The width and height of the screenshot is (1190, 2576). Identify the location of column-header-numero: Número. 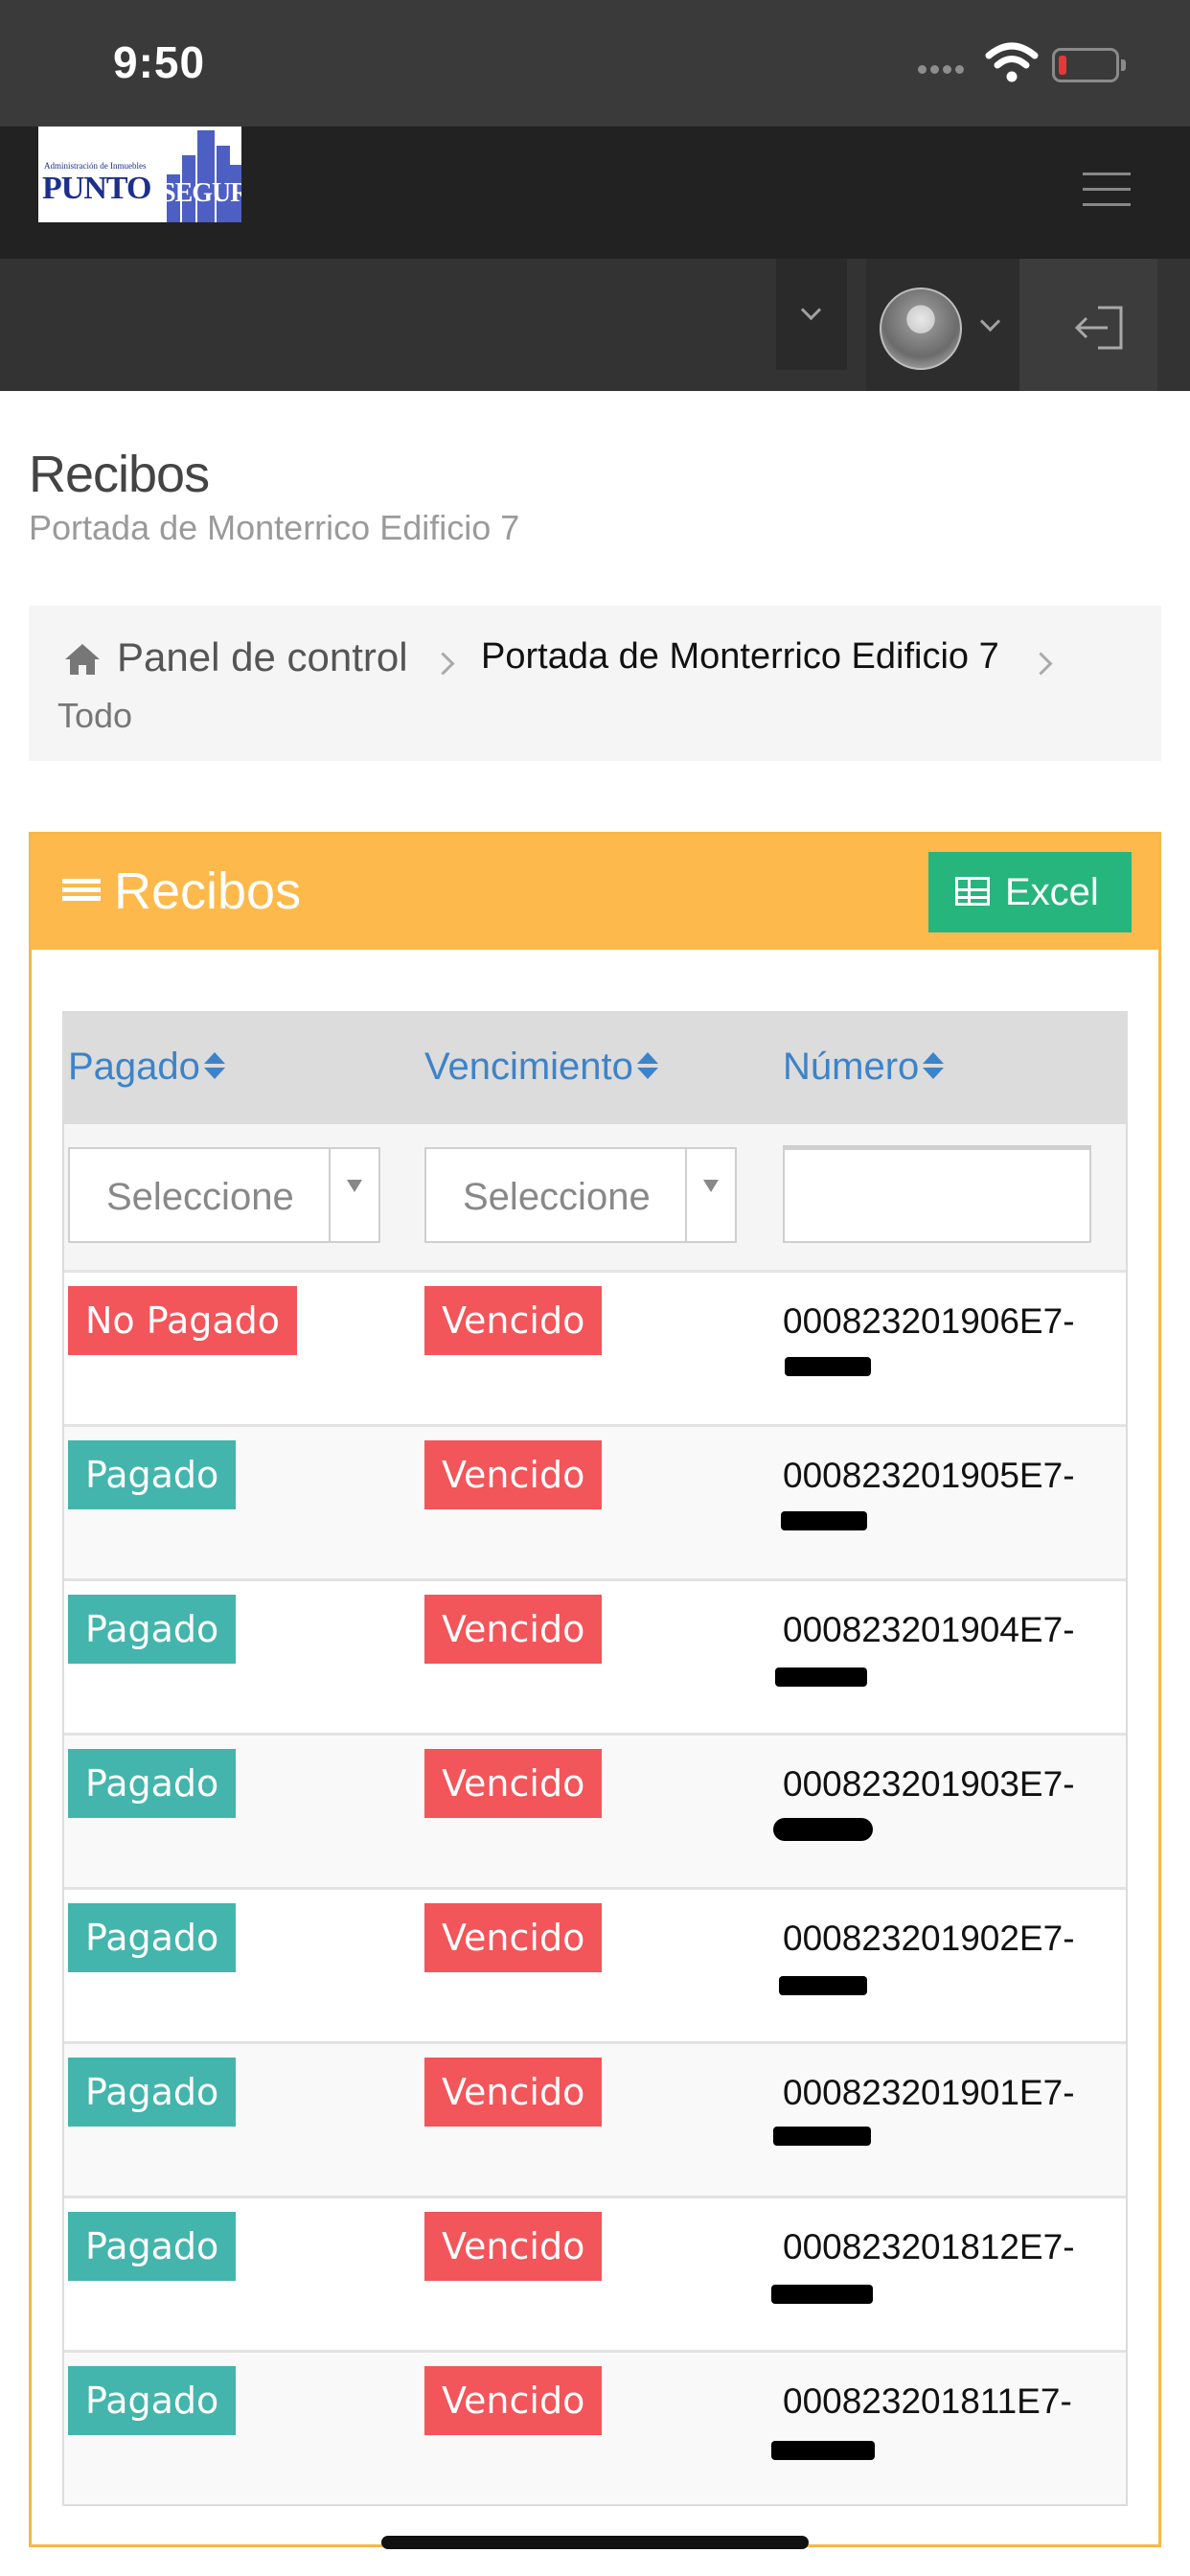
(864, 1067).